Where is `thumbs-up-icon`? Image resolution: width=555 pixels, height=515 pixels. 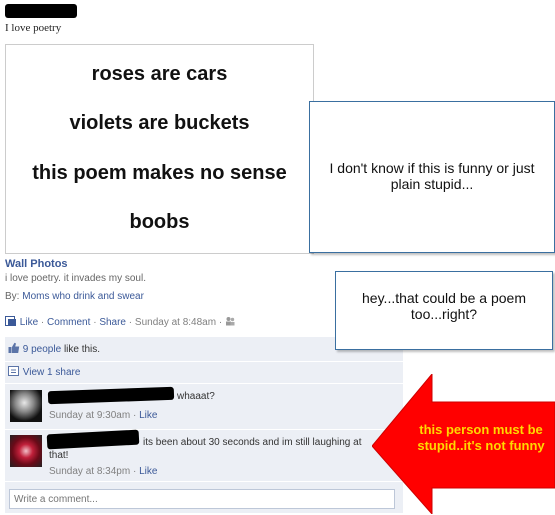 thumbs-up-icon is located at coordinates (14, 347).